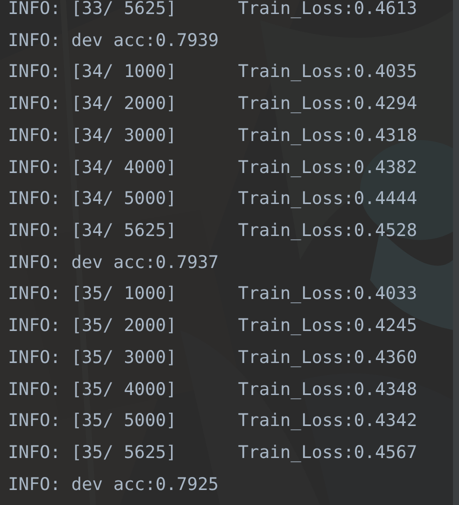  I want to click on log-text: Train_Loss:0.4444, so click(328, 199).